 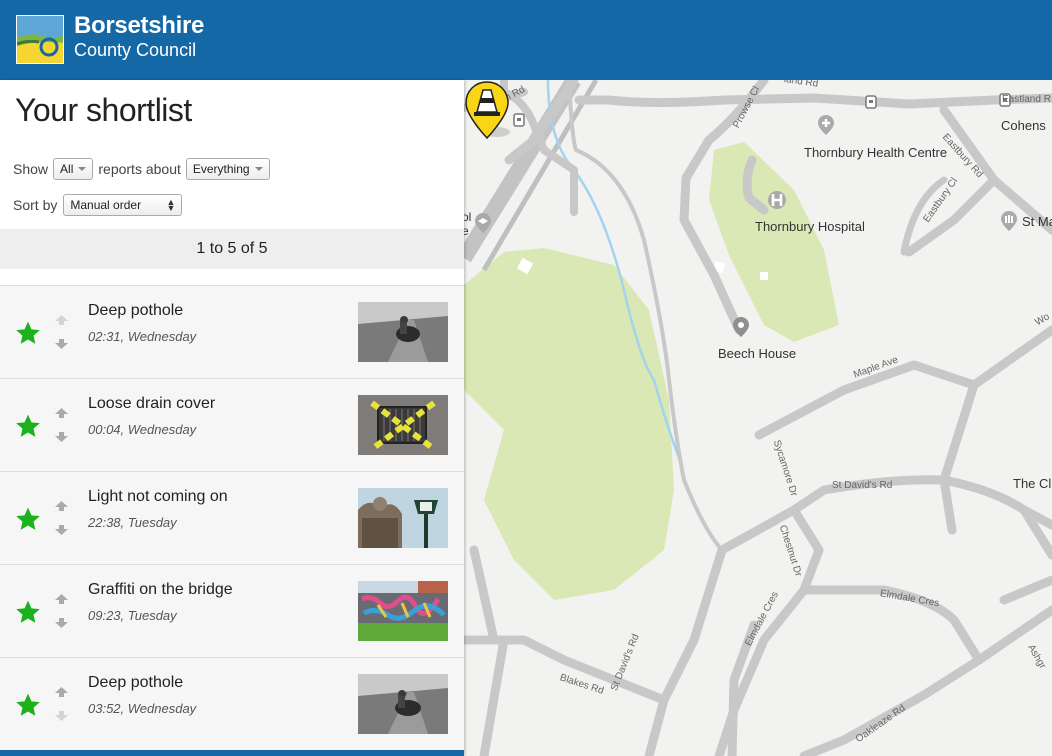 I want to click on list-item: Deep pothole 02:31, Wednesday, so click(x=232, y=331).